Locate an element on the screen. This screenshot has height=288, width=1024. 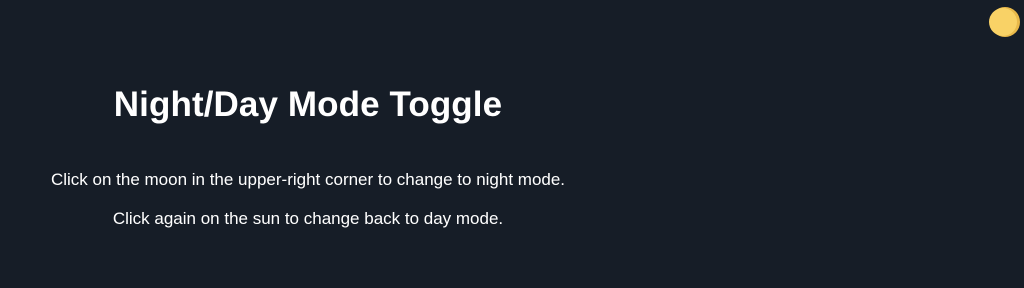
sun-icon is located at coordinates (1004, 22).